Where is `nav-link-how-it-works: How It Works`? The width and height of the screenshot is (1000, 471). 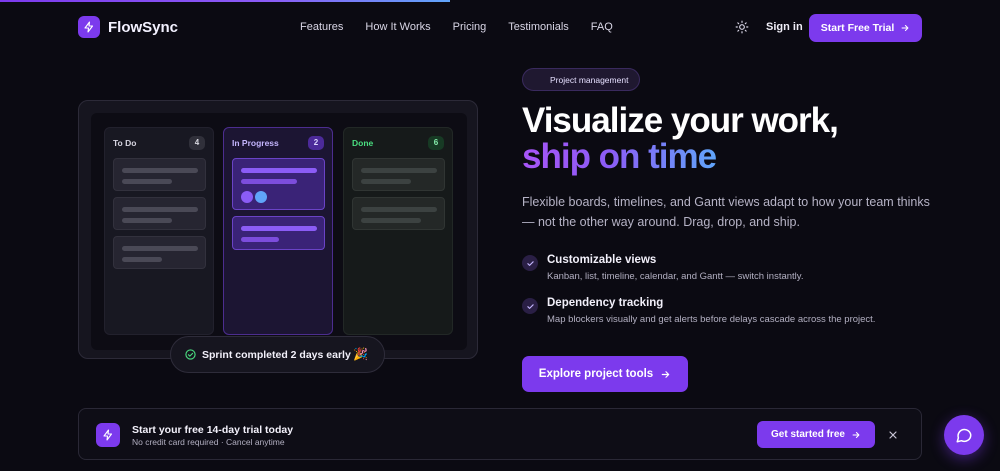 nav-link-how-it-works: How It Works is located at coordinates (397, 27).